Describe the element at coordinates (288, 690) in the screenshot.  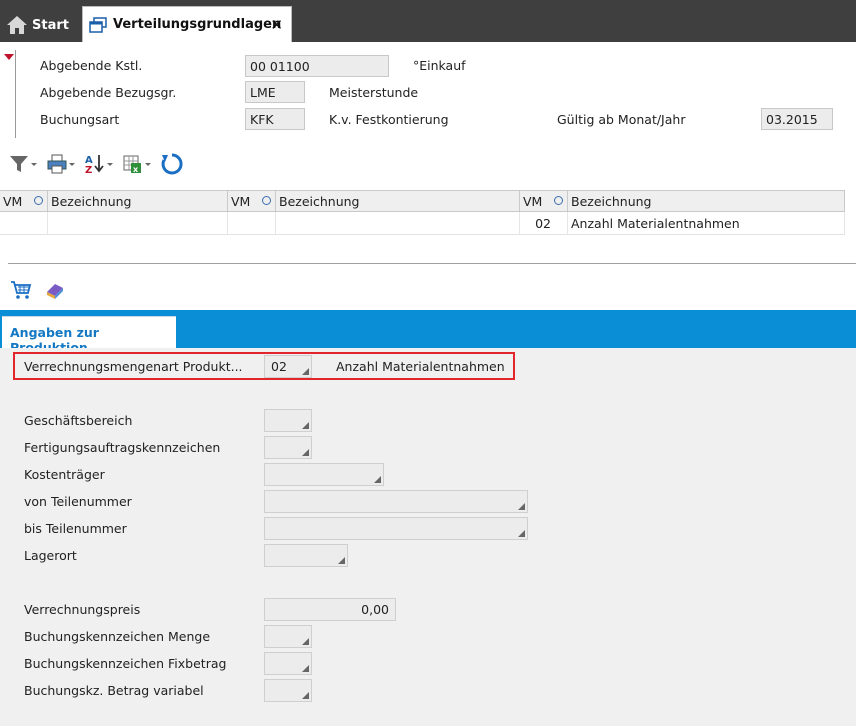
I see `field-buchungskz-betrag-variabel` at that location.